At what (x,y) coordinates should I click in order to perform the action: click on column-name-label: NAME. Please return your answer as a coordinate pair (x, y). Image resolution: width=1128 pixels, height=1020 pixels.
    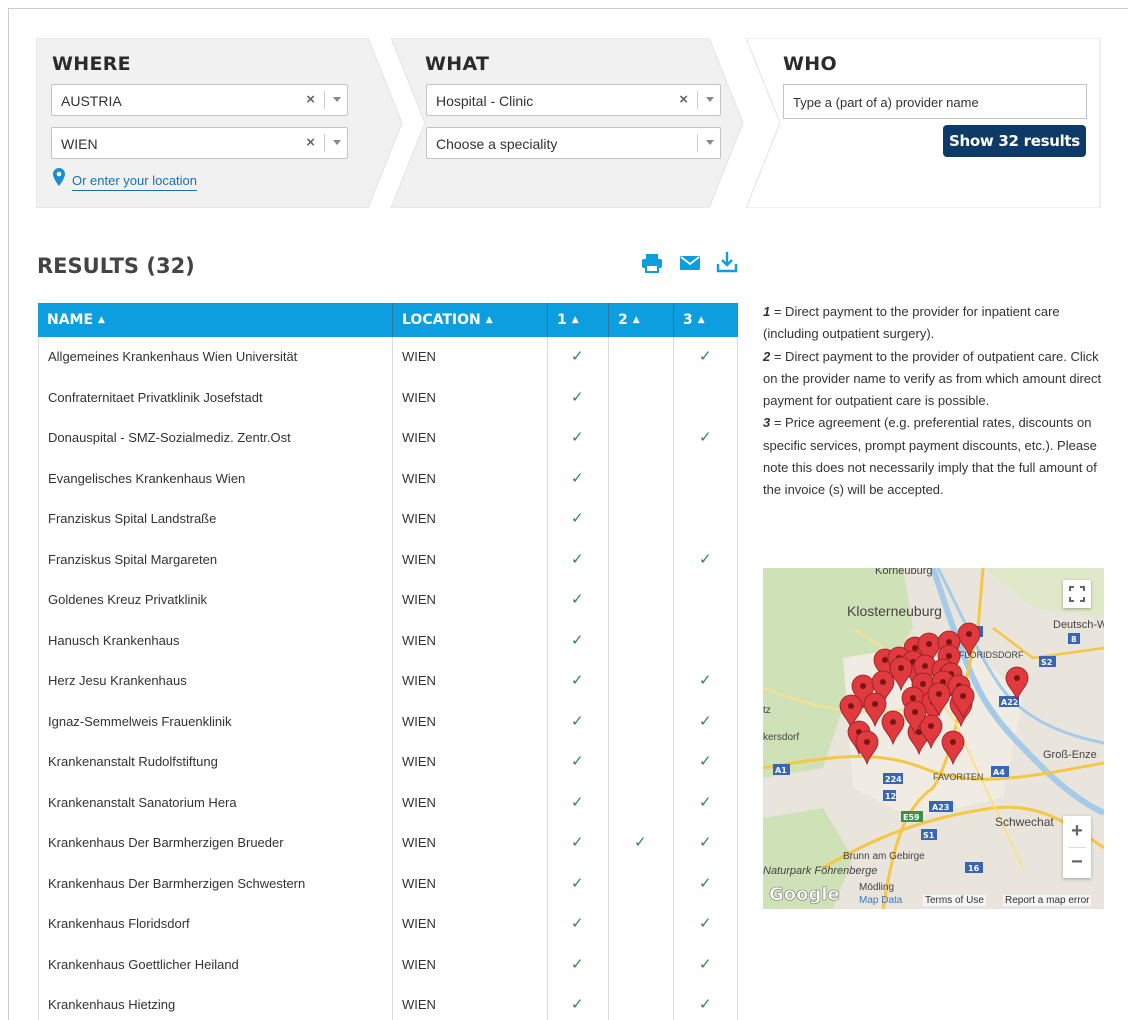
    Looking at the image, I should click on (70, 320).